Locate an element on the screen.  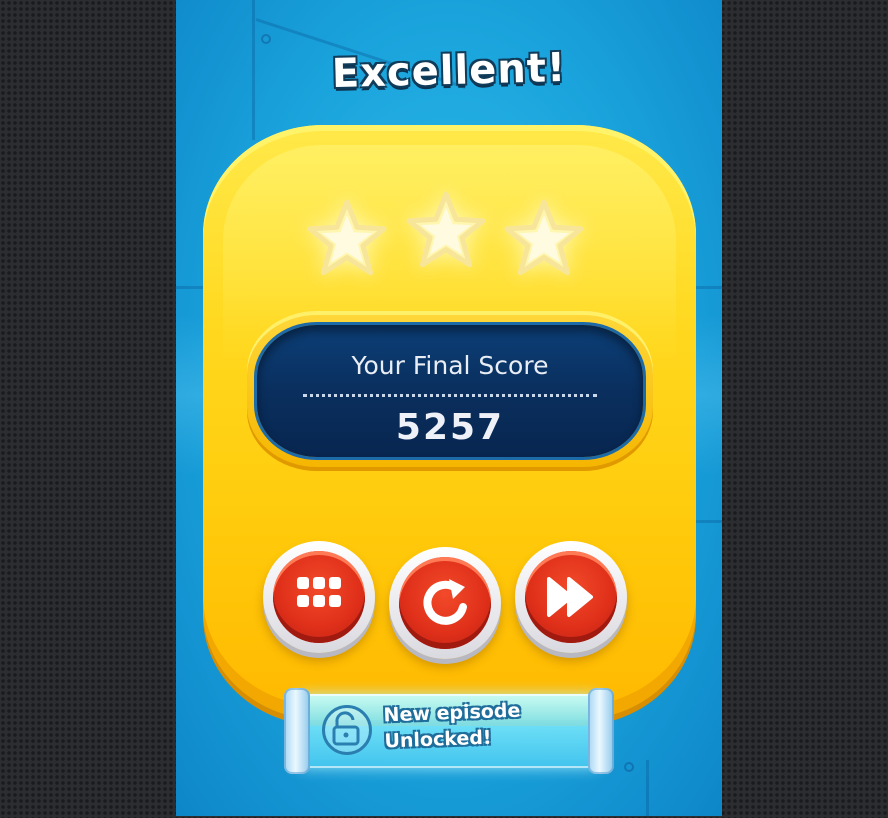
unlocked-padlock-icon is located at coordinates (346, 728).